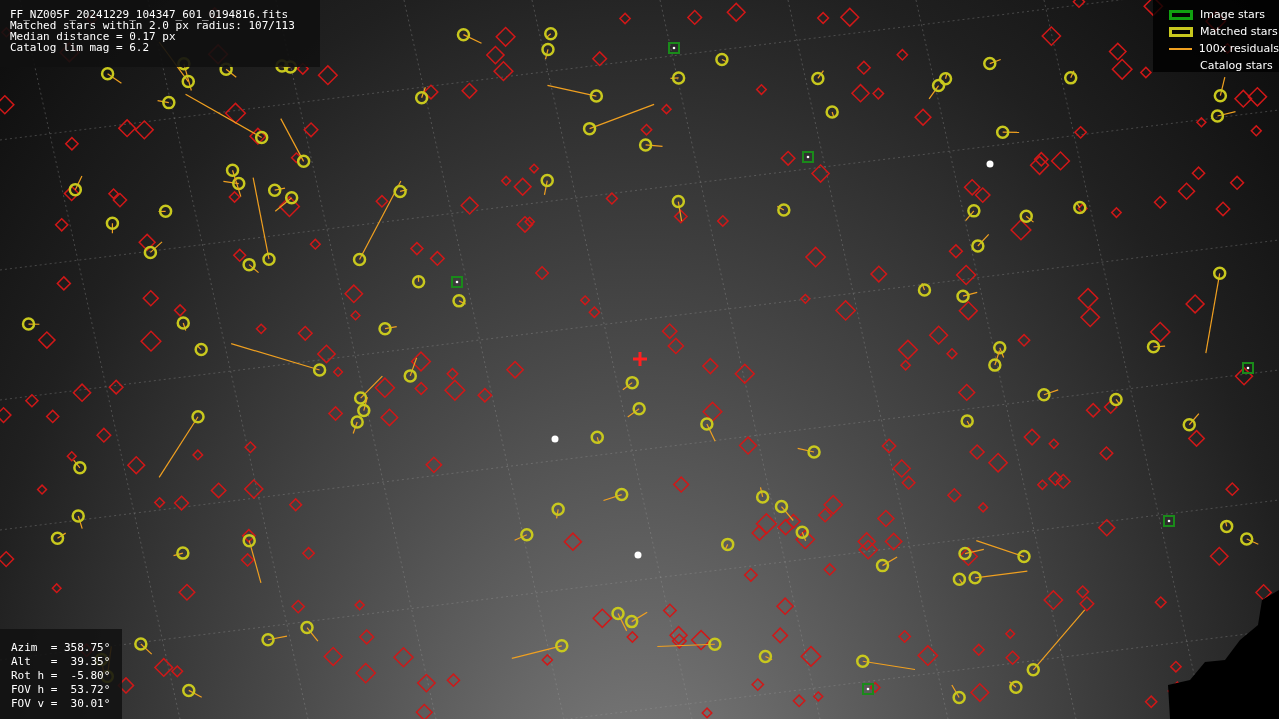 The height and width of the screenshot is (719, 1279). Describe the element at coordinates (93, 36) in the screenshot. I see `info-line: Median distance = 0.17 px` at that location.